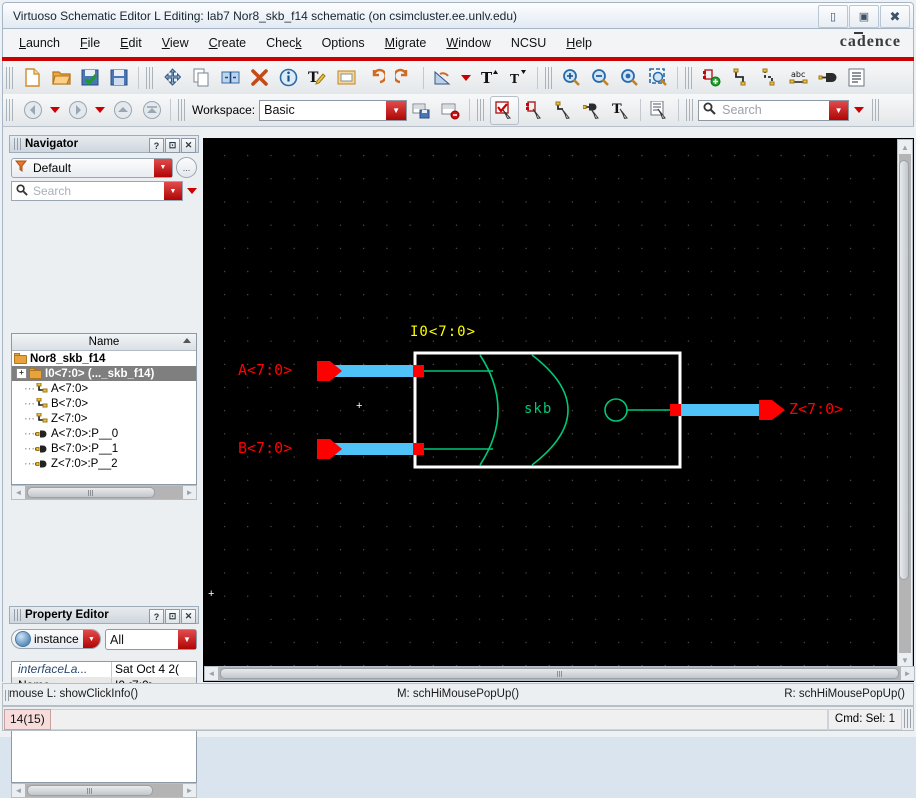 The height and width of the screenshot is (798, 916). Describe the element at coordinates (230, 77) in the screenshot. I see `mirror-icon` at that location.